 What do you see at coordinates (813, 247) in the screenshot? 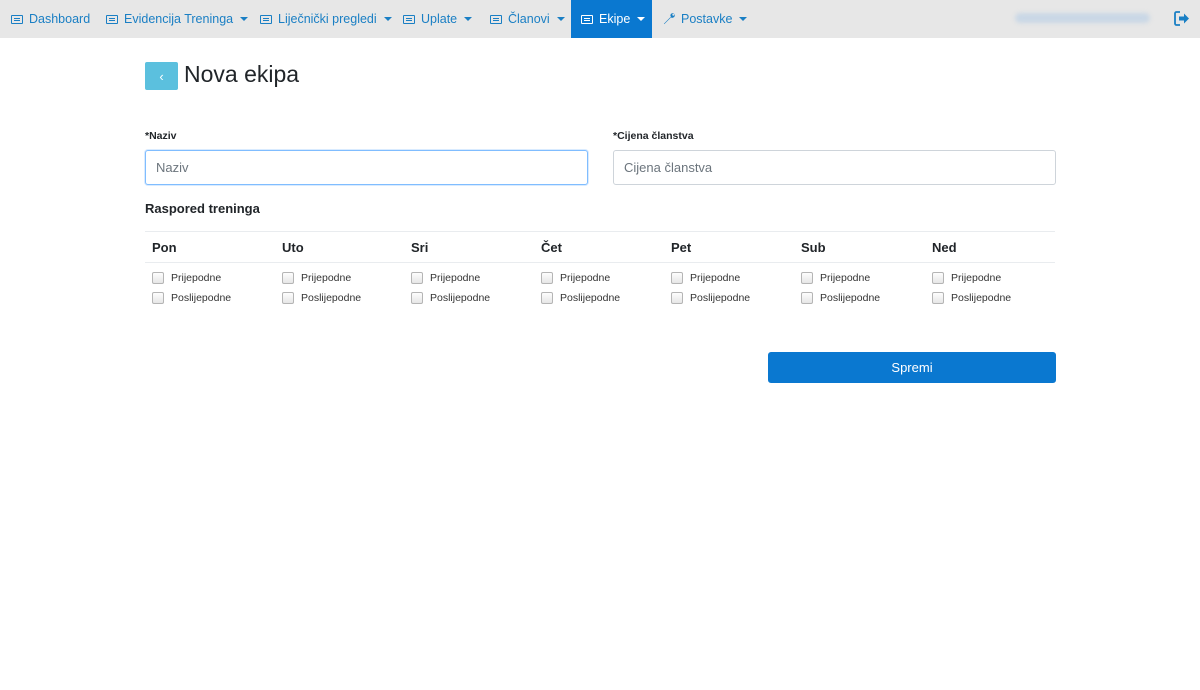
I see `day-name: Sub` at bounding box center [813, 247].